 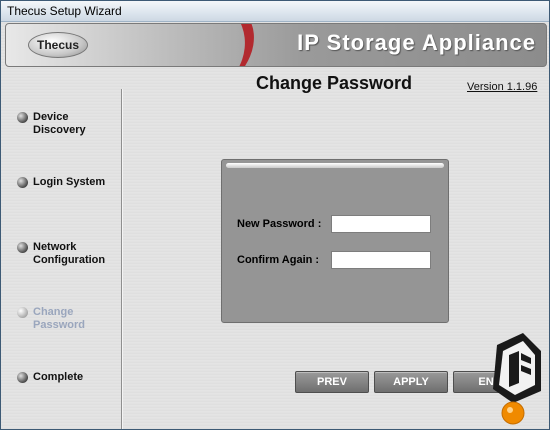 What do you see at coordinates (335, 165) in the screenshot?
I see `panel-header-bar` at bounding box center [335, 165].